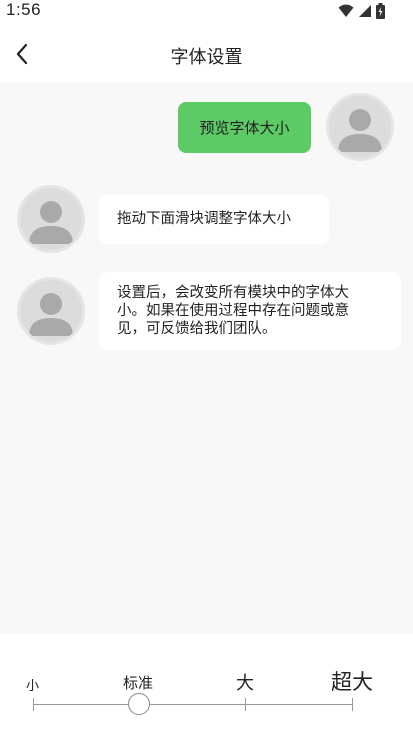  Describe the element at coordinates (197, 329) in the screenshot. I see `chat-bubble-text-line: 见，可反馈给我们团队。` at that location.